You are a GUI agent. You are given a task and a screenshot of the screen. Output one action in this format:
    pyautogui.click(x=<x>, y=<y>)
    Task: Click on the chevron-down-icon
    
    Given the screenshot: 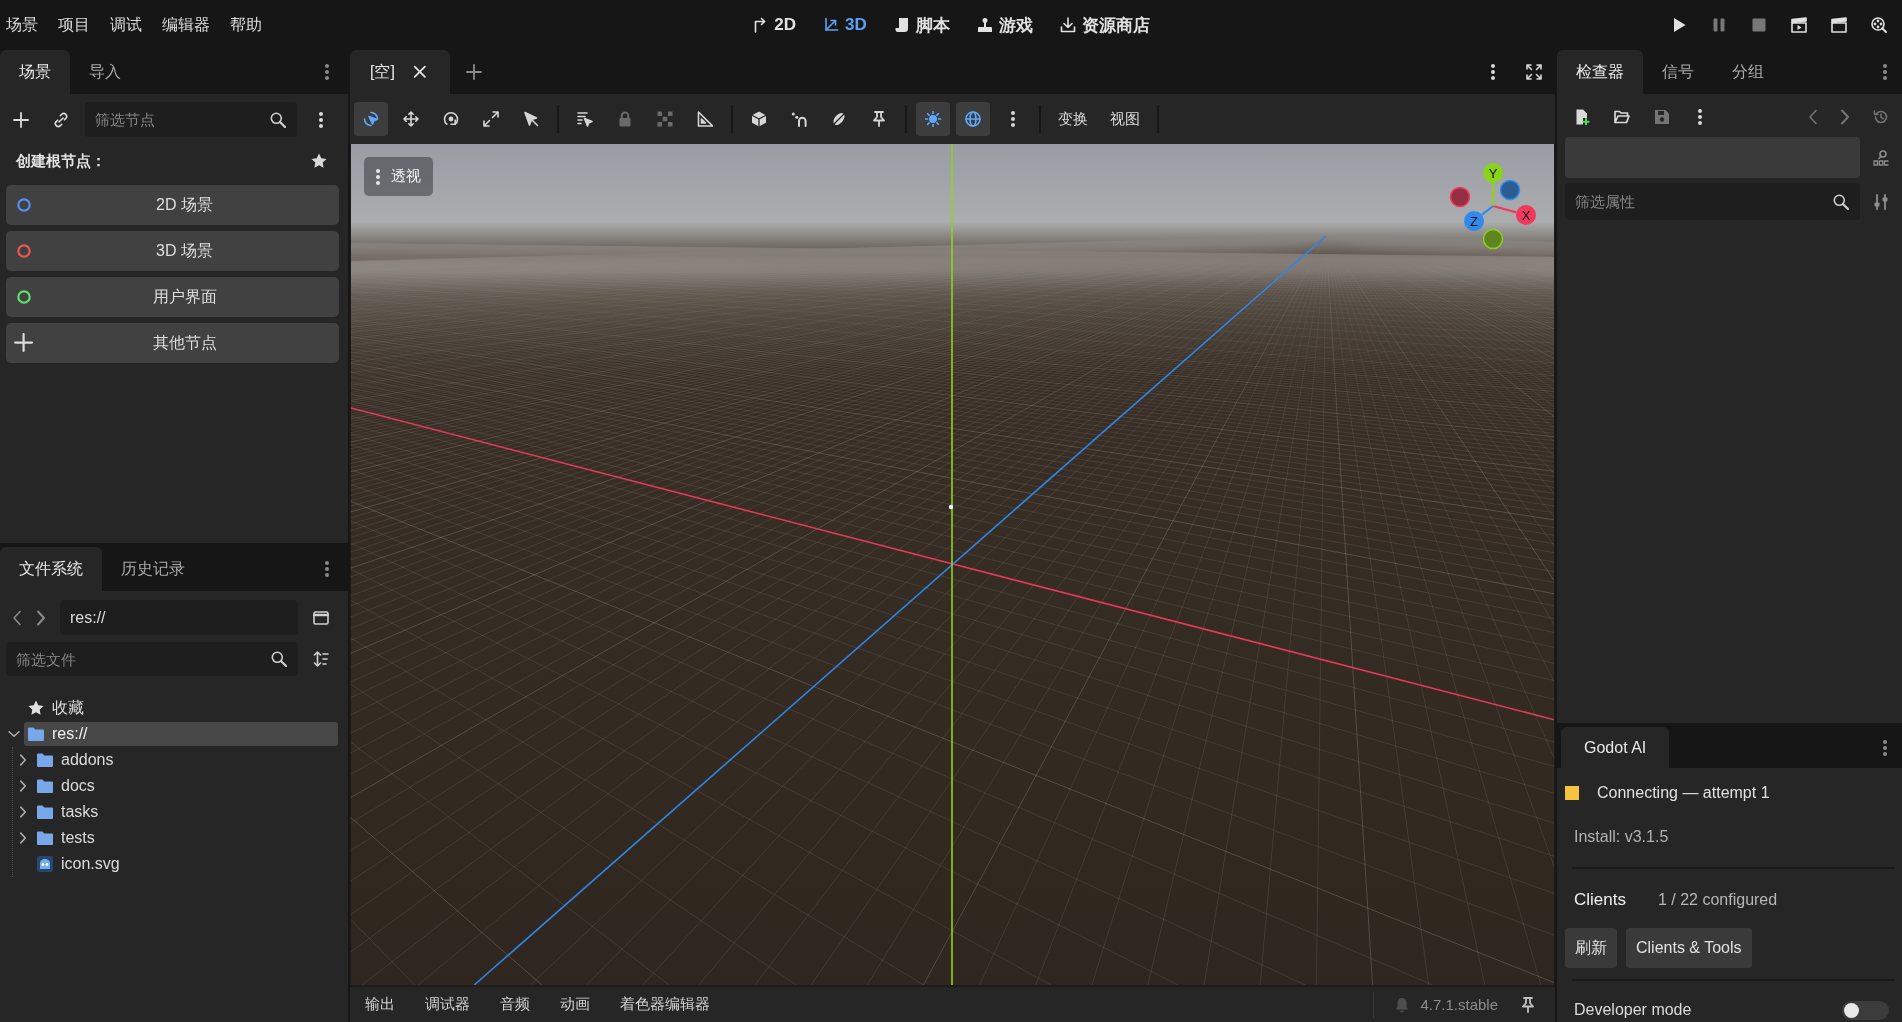 What is the action you would take?
    pyautogui.click(x=14, y=734)
    